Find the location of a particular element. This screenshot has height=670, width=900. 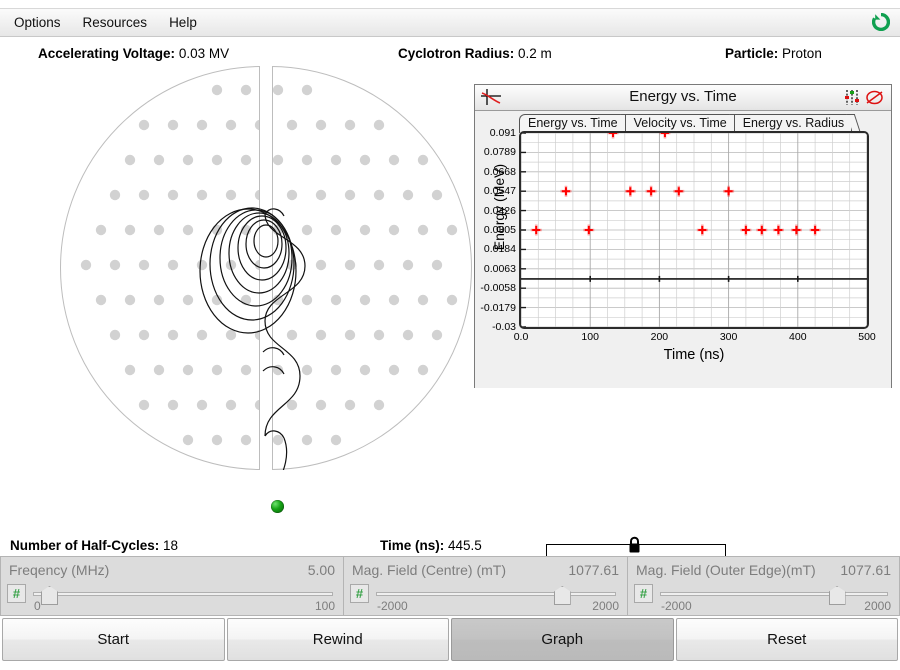

x-axis-tick-labels: 0.0 100 200 300 400 500 is located at coordinates (695, 338).